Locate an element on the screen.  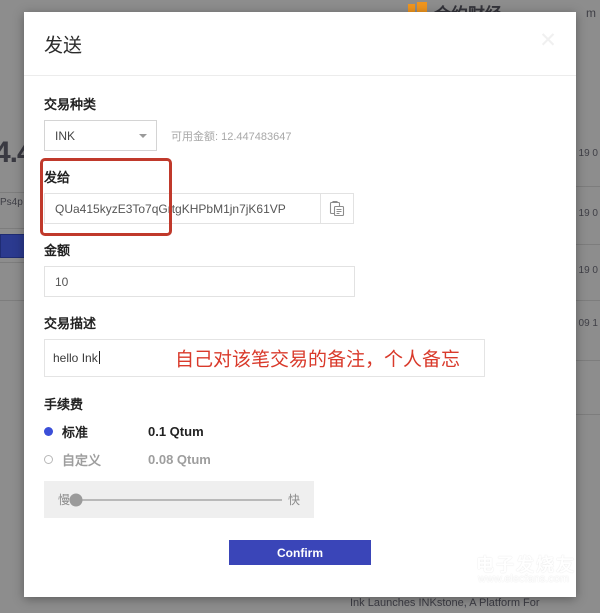
background-left-button is located at coordinates (13, 246).